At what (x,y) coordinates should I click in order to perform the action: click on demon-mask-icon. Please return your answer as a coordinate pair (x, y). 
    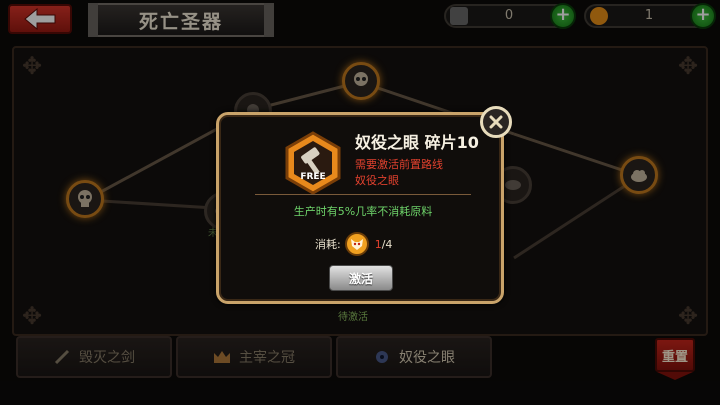
    Looking at the image, I should click on (356, 244).